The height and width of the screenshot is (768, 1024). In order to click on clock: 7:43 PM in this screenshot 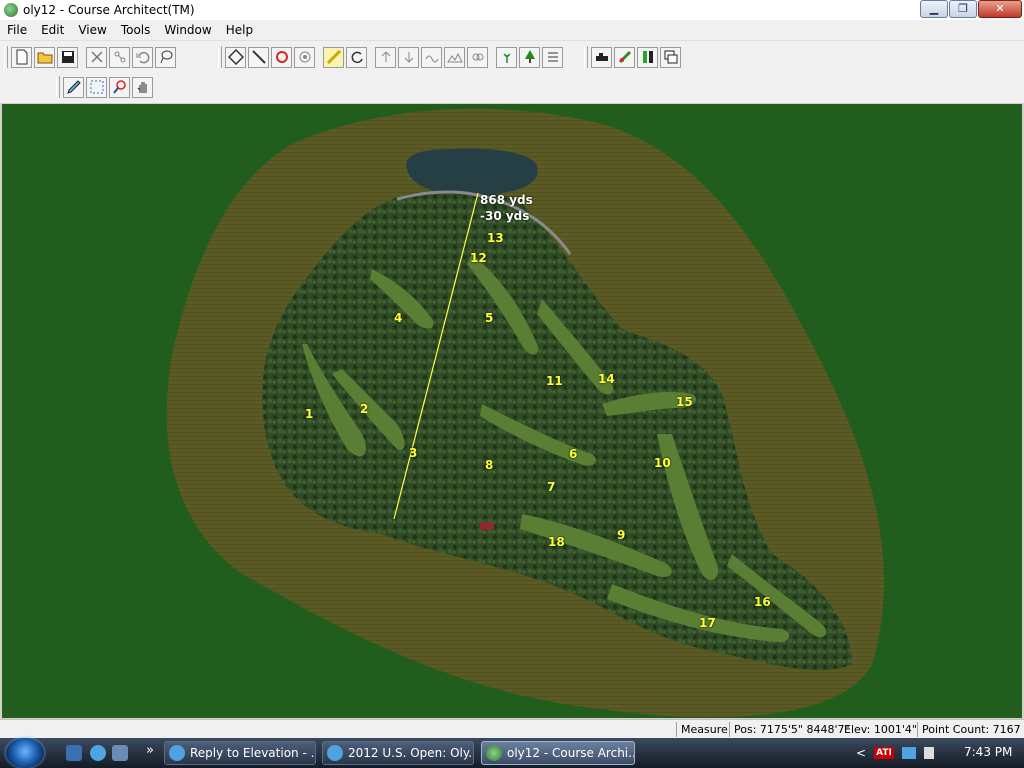, I will do `click(988, 752)`.